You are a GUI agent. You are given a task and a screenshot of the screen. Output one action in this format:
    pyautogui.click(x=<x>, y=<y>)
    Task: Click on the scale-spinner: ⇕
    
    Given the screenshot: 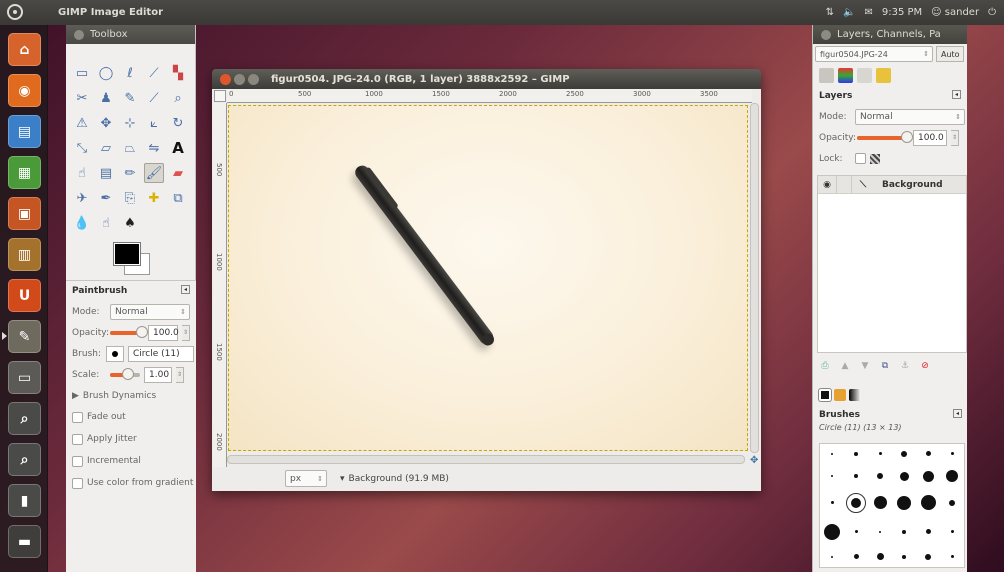 What is the action you would take?
    pyautogui.click(x=180, y=374)
    